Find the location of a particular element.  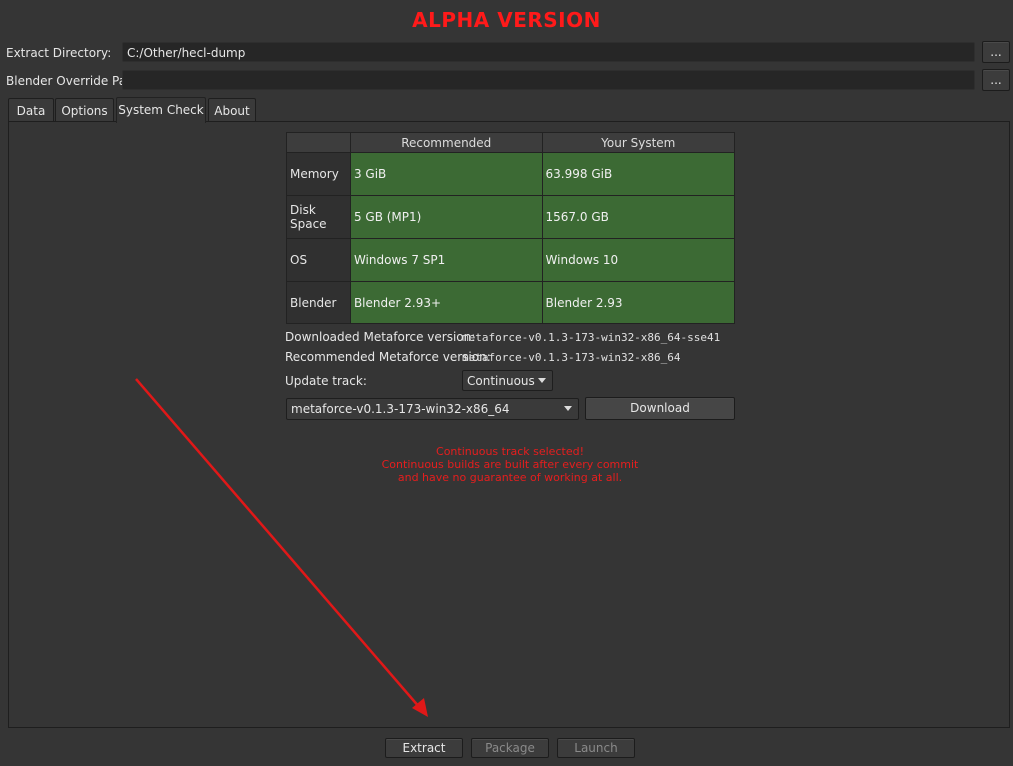

table-cell: Blender 2.93 is located at coordinates (638, 302).